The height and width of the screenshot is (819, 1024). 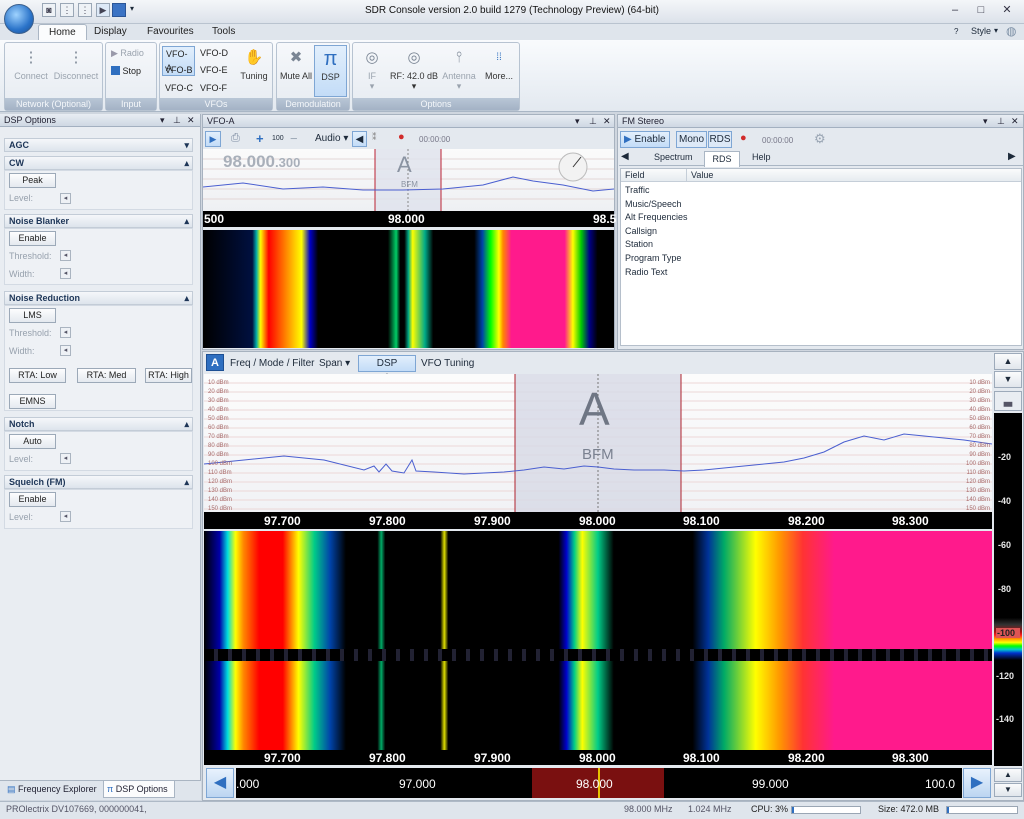 I want to click on radio-button: ▶ Radio, so click(x=131, y=53).